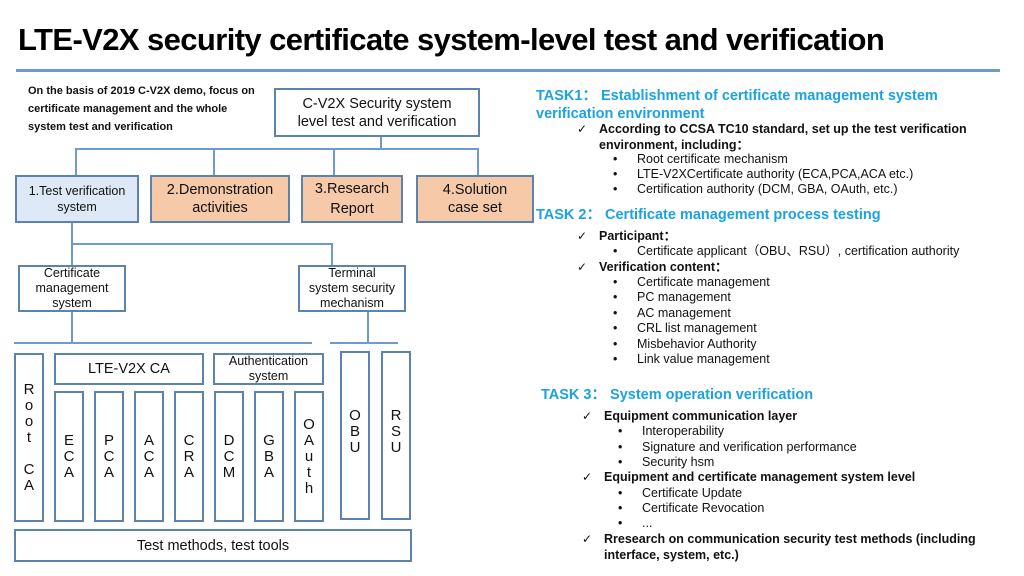 The image size is (1024, 576). I want to click on vertical-letter: D, so click(229, 440).